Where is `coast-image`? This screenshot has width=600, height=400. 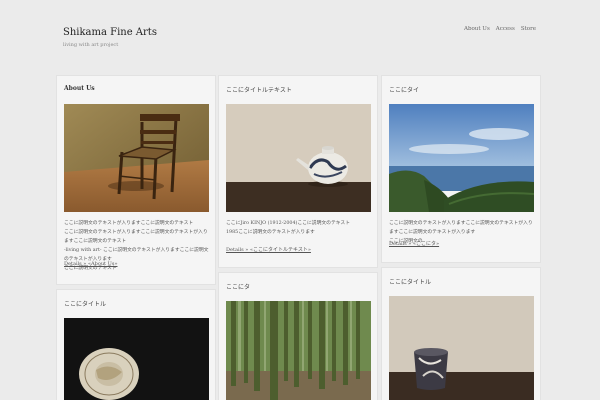 coast-image is located at coordinates (461, 158).